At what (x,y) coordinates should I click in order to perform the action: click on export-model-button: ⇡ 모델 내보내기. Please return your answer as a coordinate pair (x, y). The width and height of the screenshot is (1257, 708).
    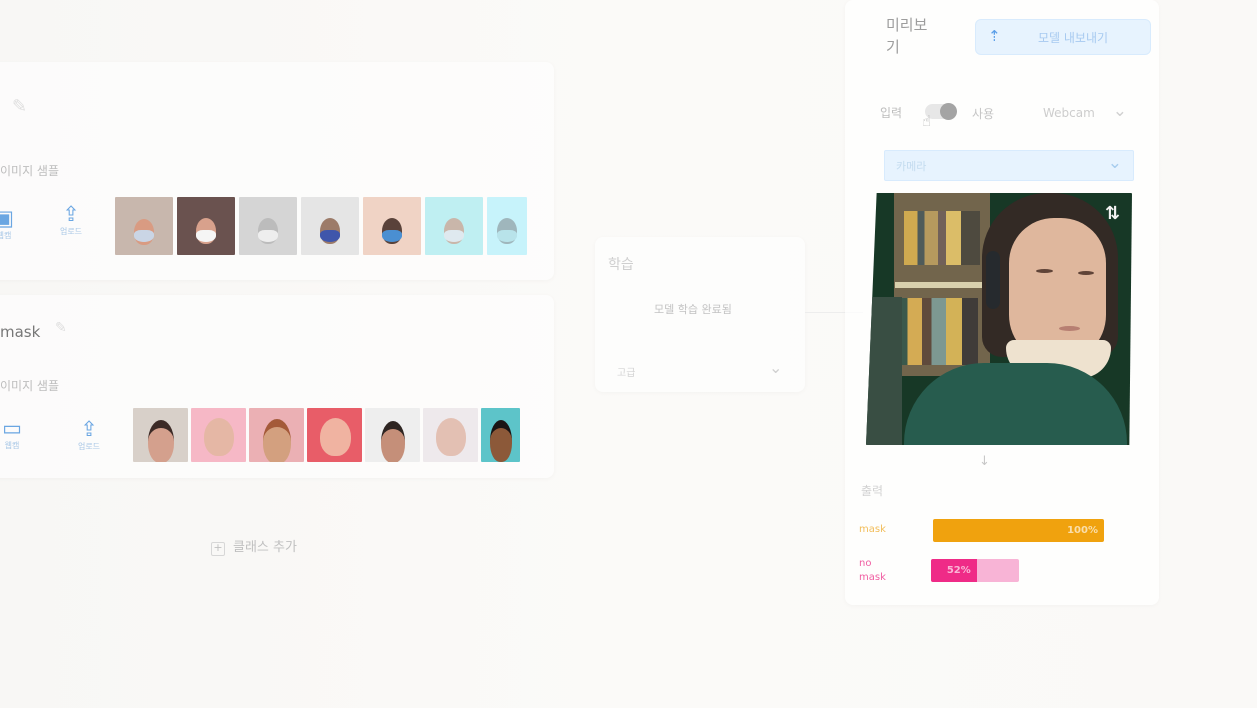
    Looking at the image, I should click on (1063, 37).